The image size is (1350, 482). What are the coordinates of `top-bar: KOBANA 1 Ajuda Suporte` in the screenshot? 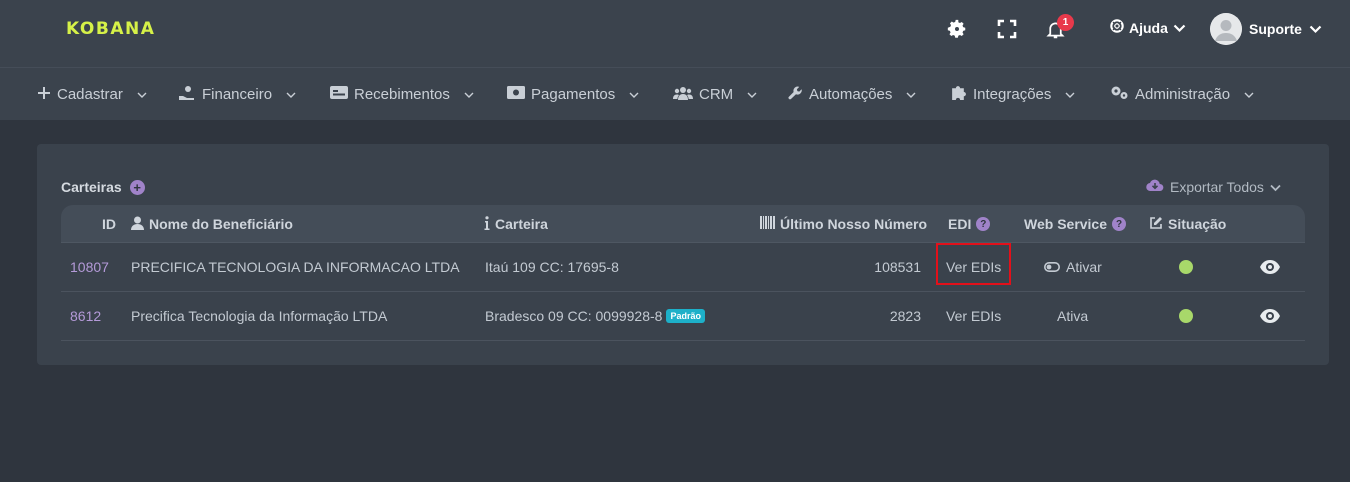 It's located at (675, 33).